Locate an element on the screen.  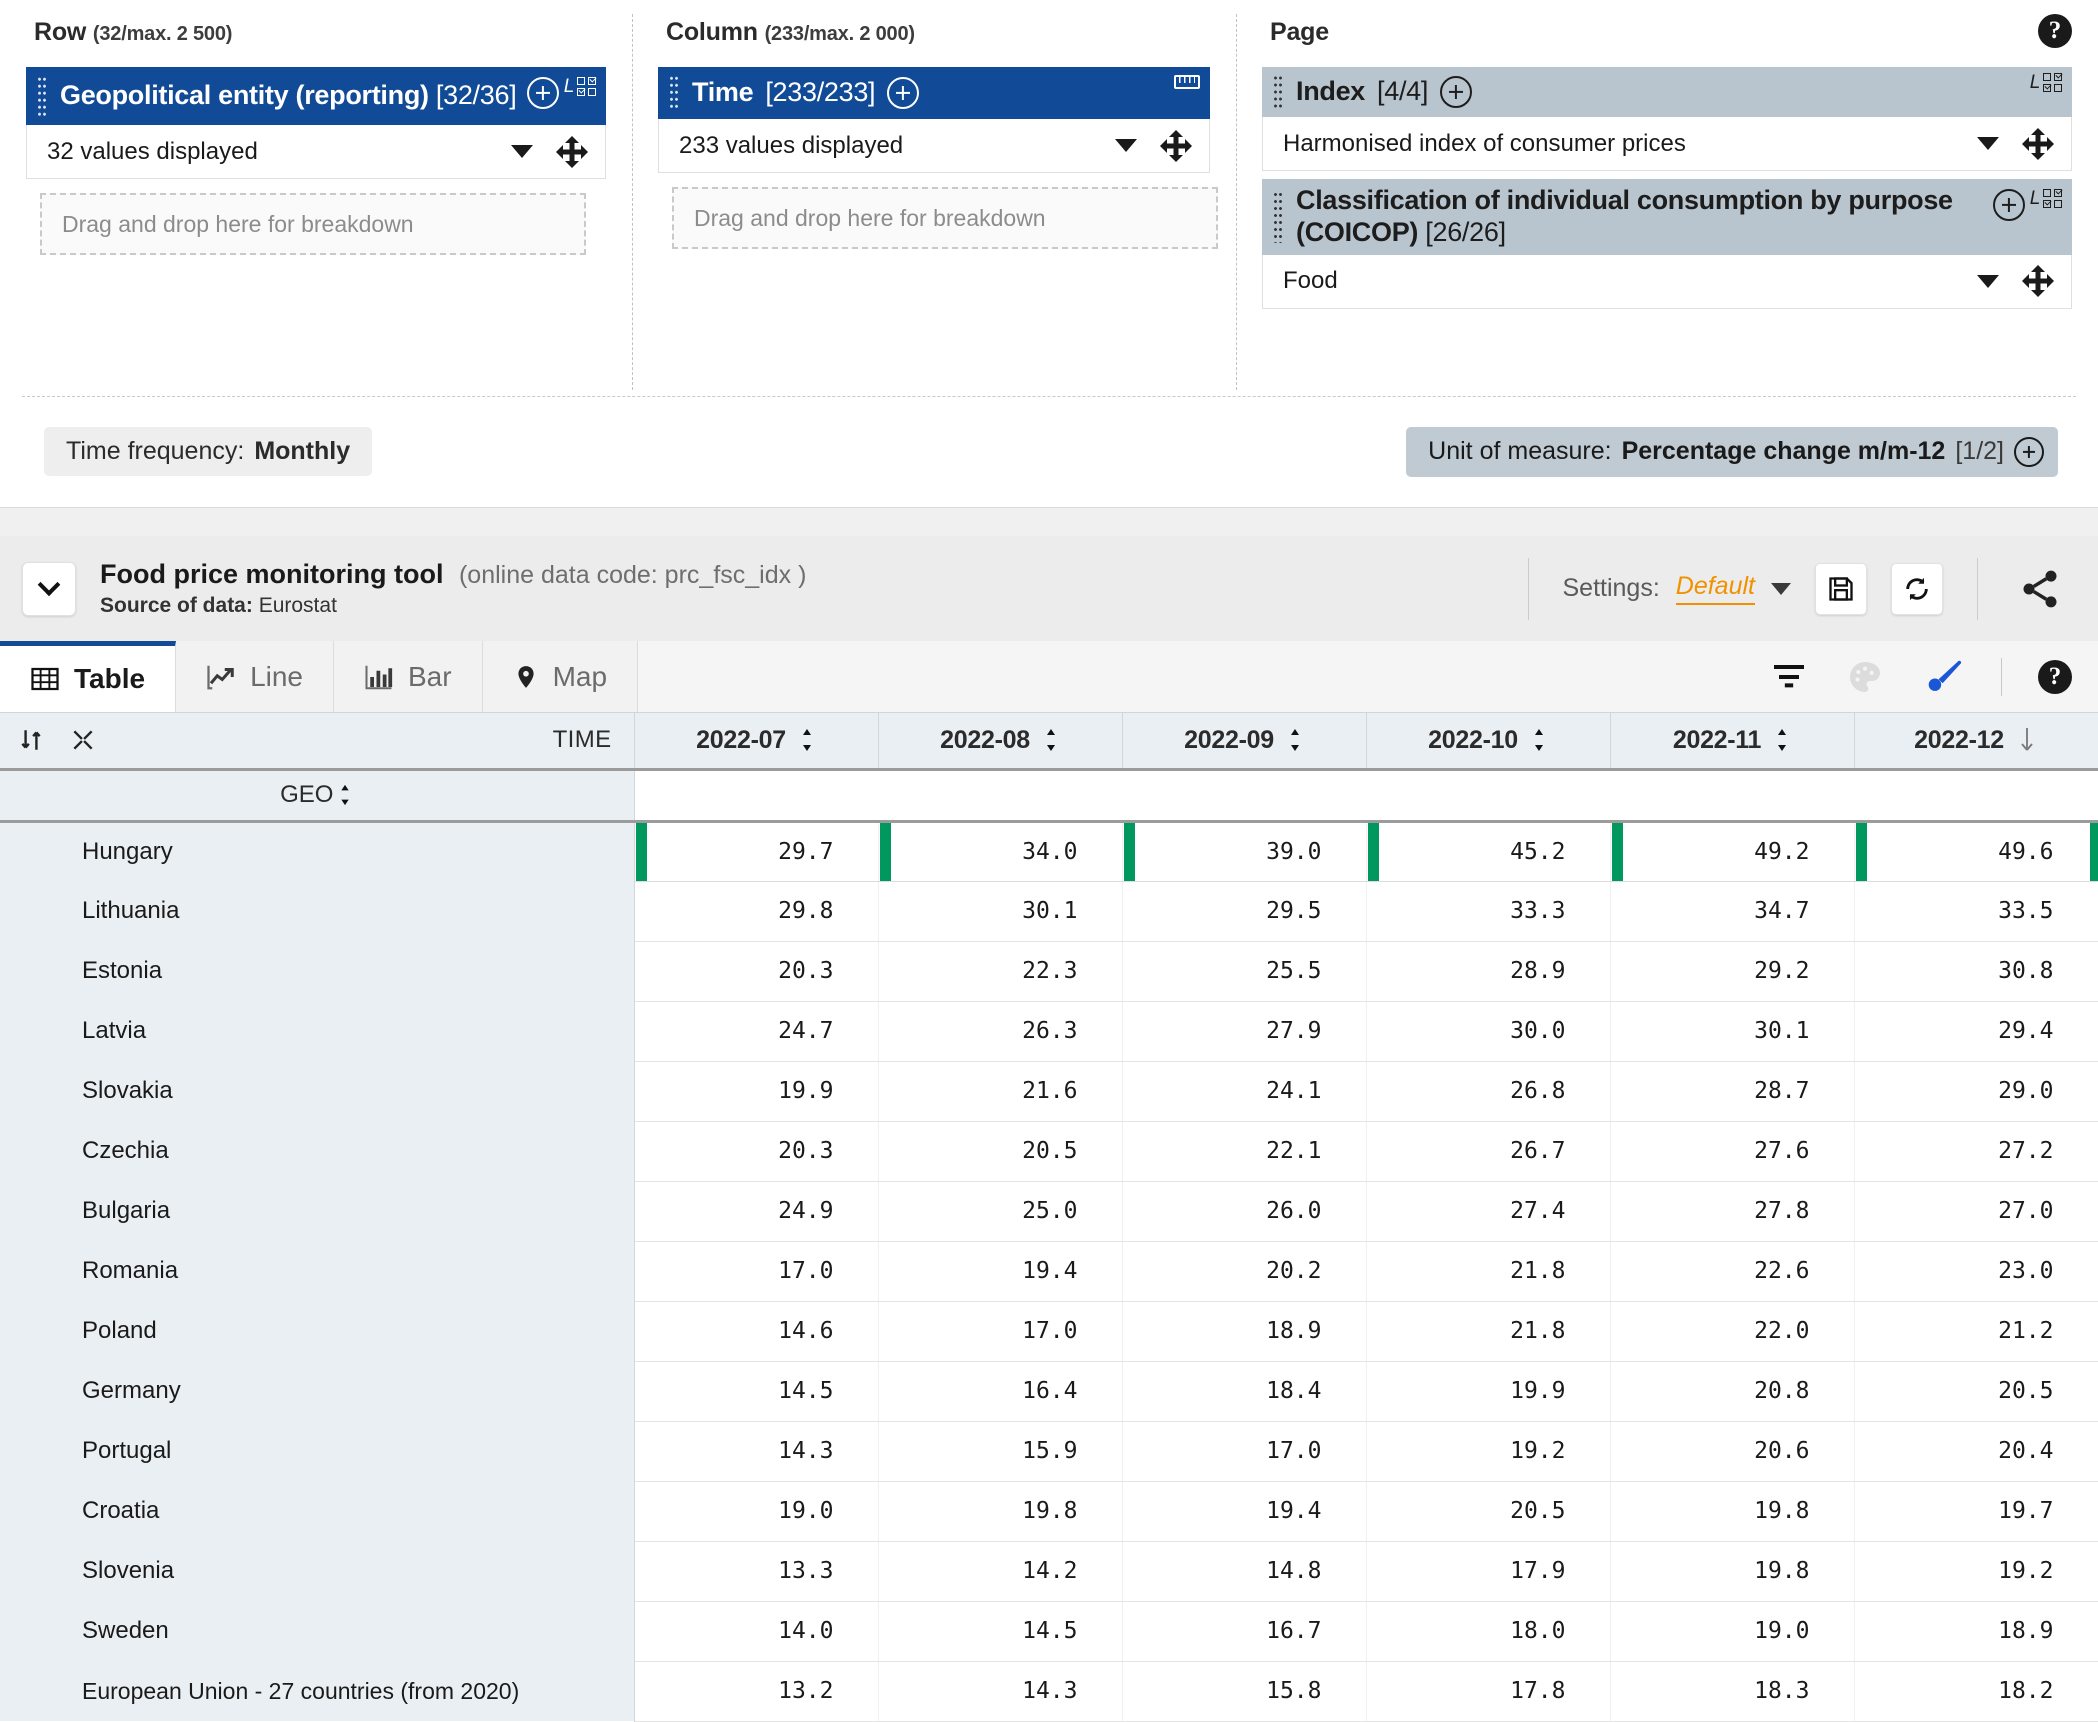
page-heading-label: Page is located at coordinates (1299, 32).